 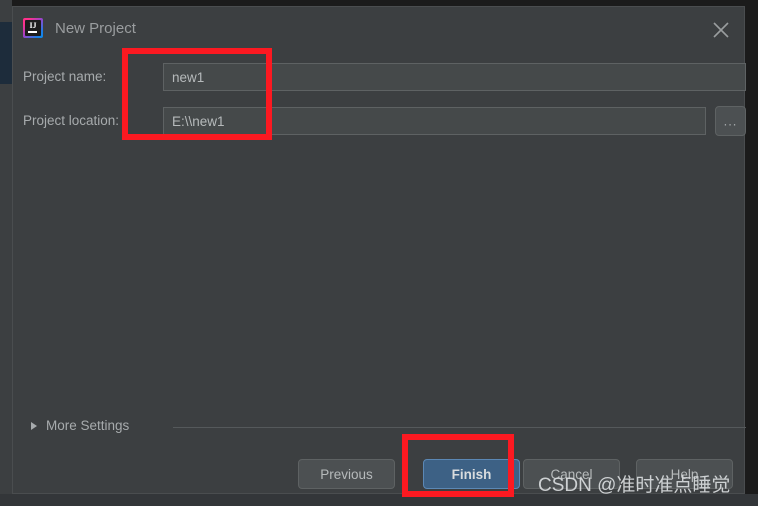 What do you see at coordinates (434, 121) in the screenshot?
I see `project-location-input` at bounding box center [434, 121].